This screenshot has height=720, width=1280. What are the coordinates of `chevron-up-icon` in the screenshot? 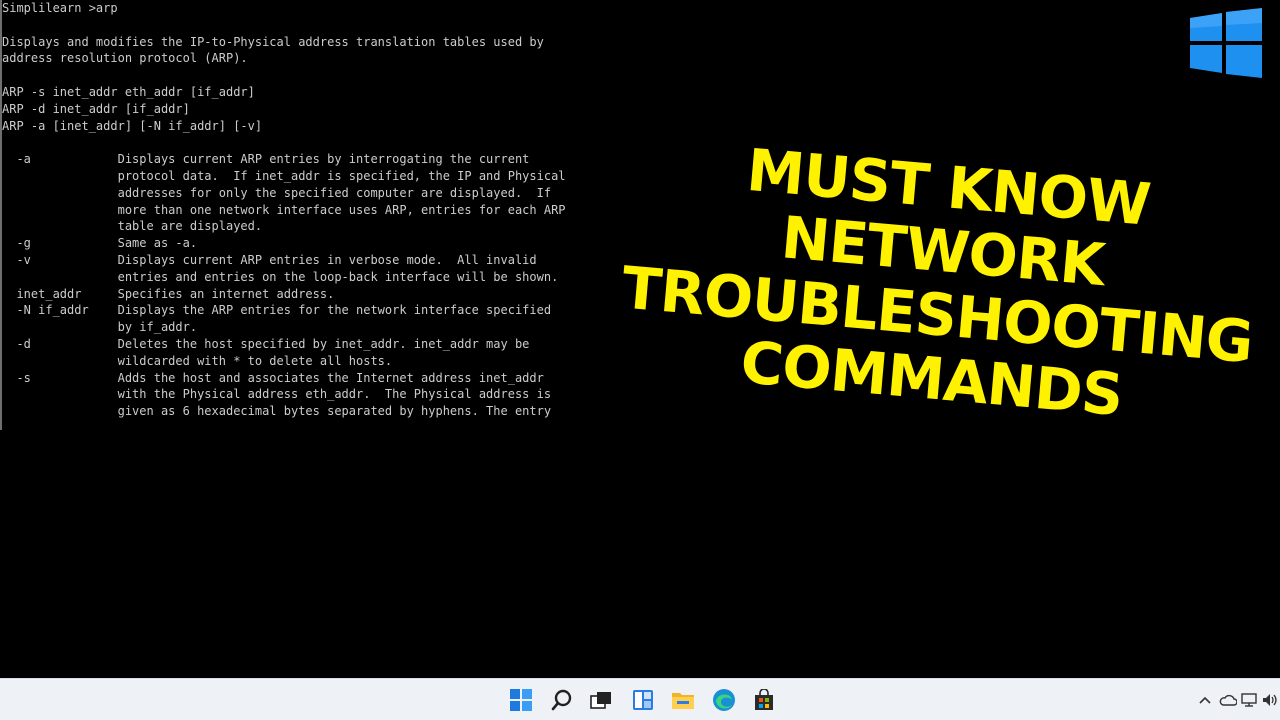 It's located at (1205, 700).